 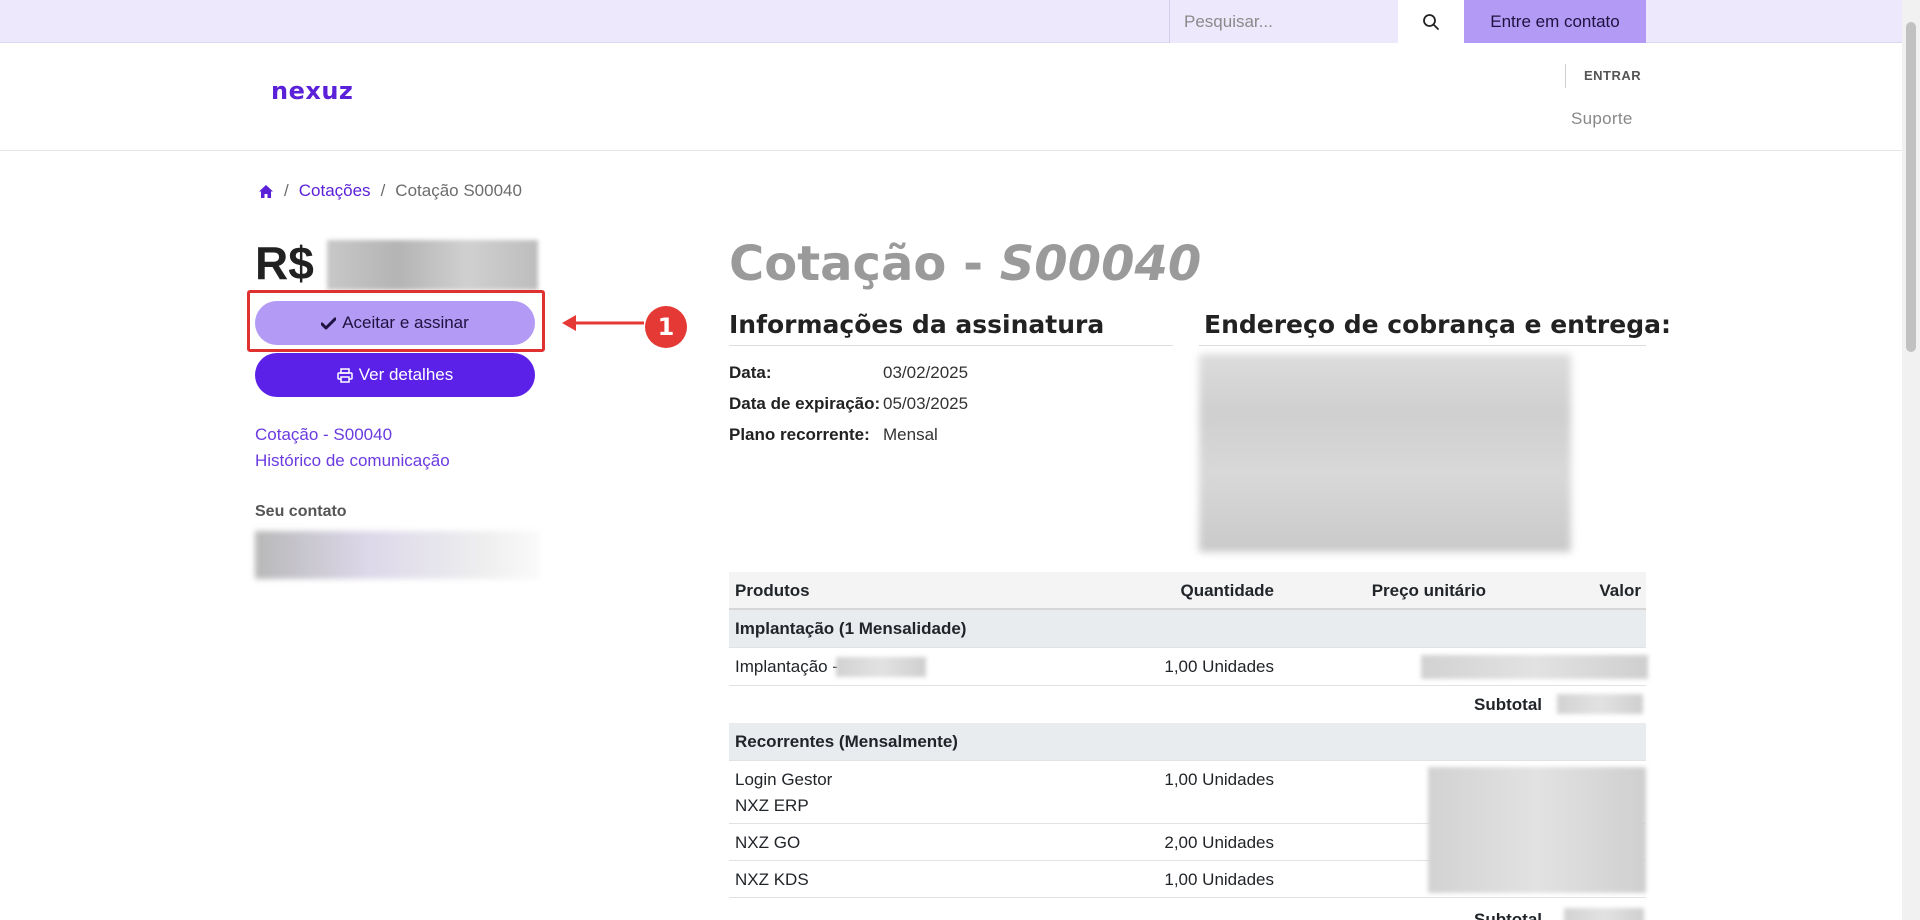 I want to click on billing-address-title: Endereço de cobrança e entrega:, so click(x=1437, y=324).